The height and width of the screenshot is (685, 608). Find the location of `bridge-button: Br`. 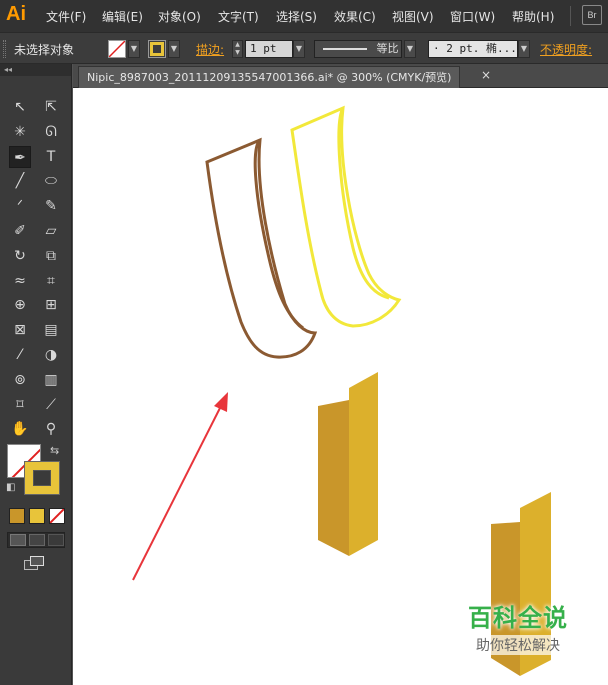

bridge-button: Br is located at coordinates (592, 15).